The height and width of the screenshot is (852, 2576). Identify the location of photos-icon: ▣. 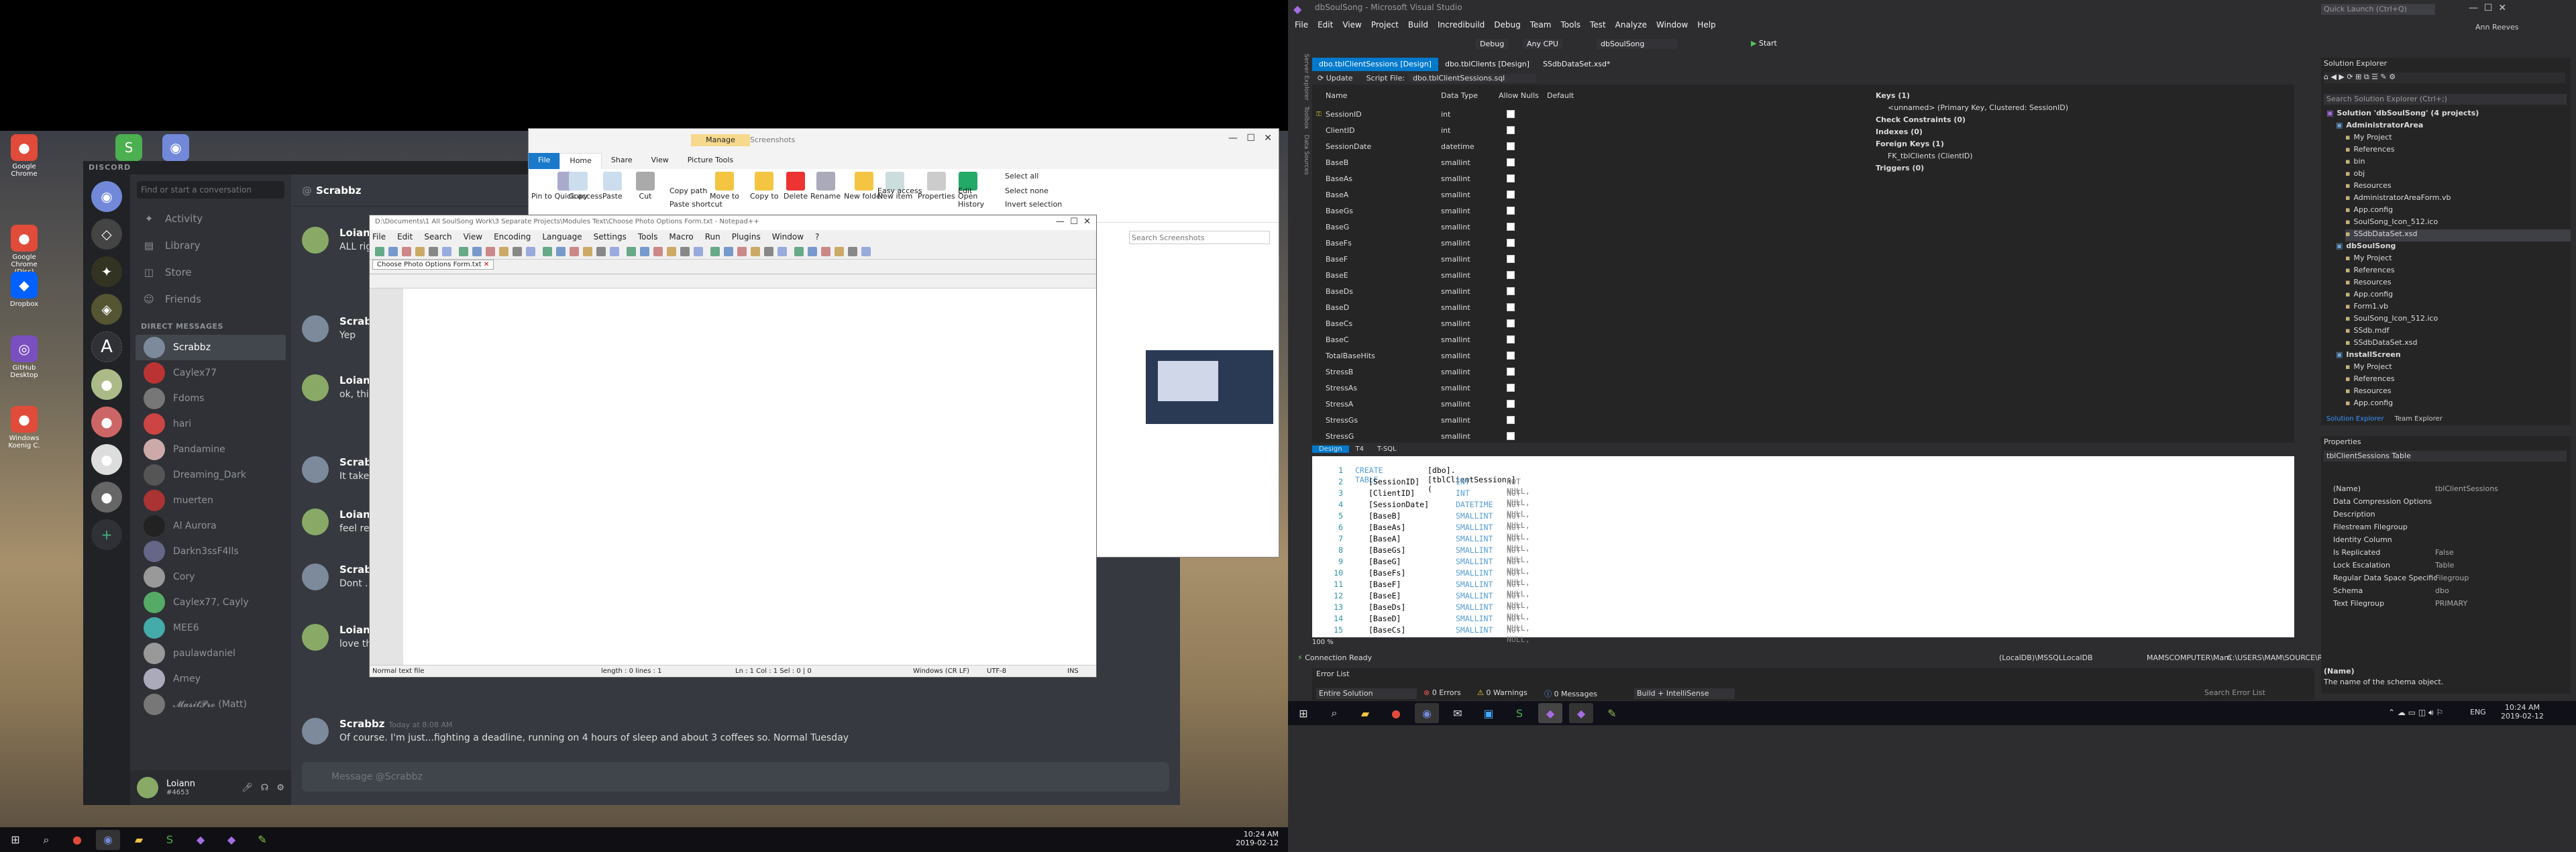
(1489, 713).